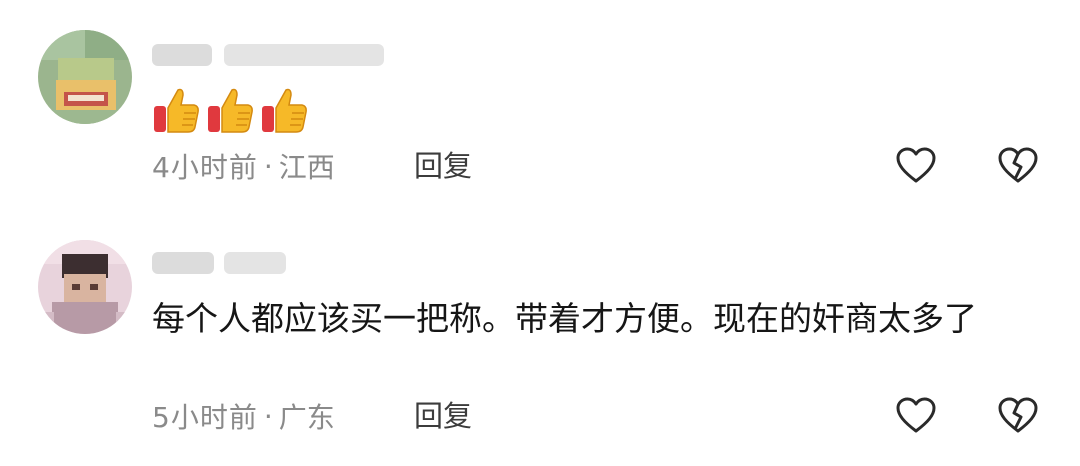 The height and width of the screenshot is (466, 1080). I want to click on comment-meta: 5小时前 · 广东, so click(243, 416).